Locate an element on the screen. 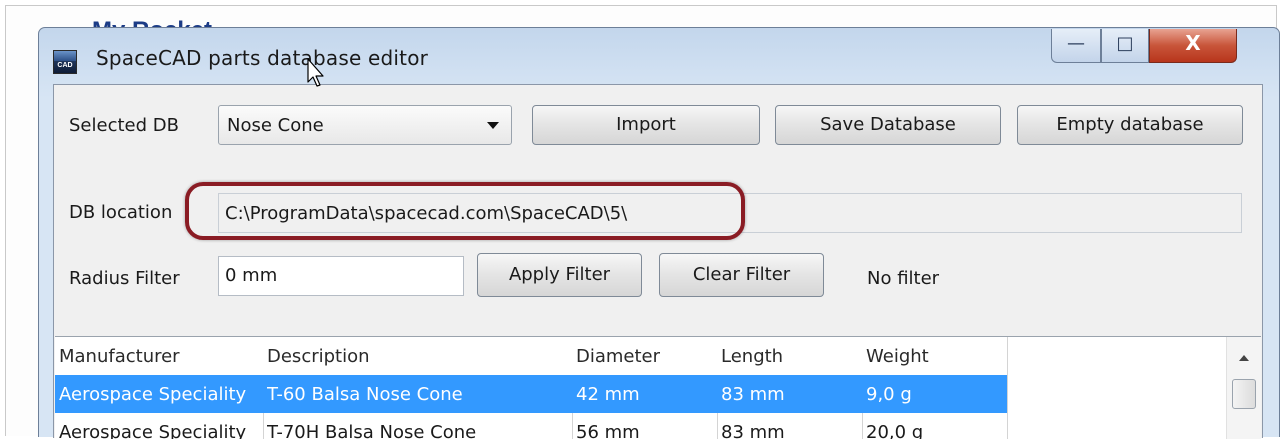 The width and height of the screenshot is (1283, 439). spacecad-app-icon: CAD is located at coordinates (65, 62).